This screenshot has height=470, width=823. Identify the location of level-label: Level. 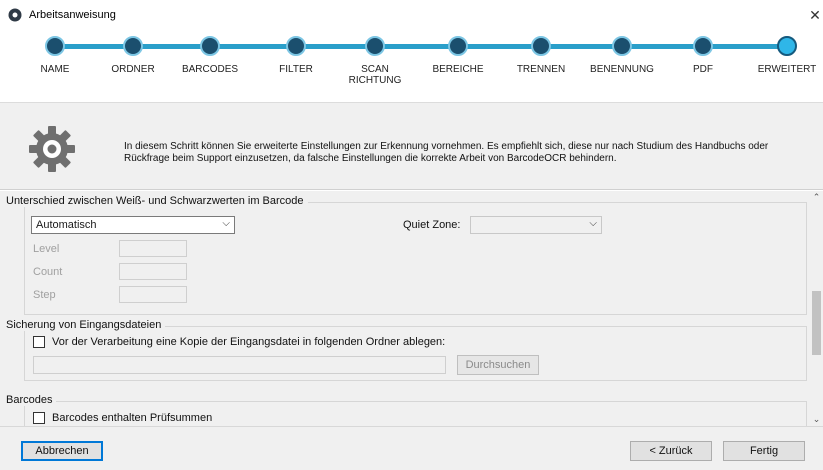
(46, 249).